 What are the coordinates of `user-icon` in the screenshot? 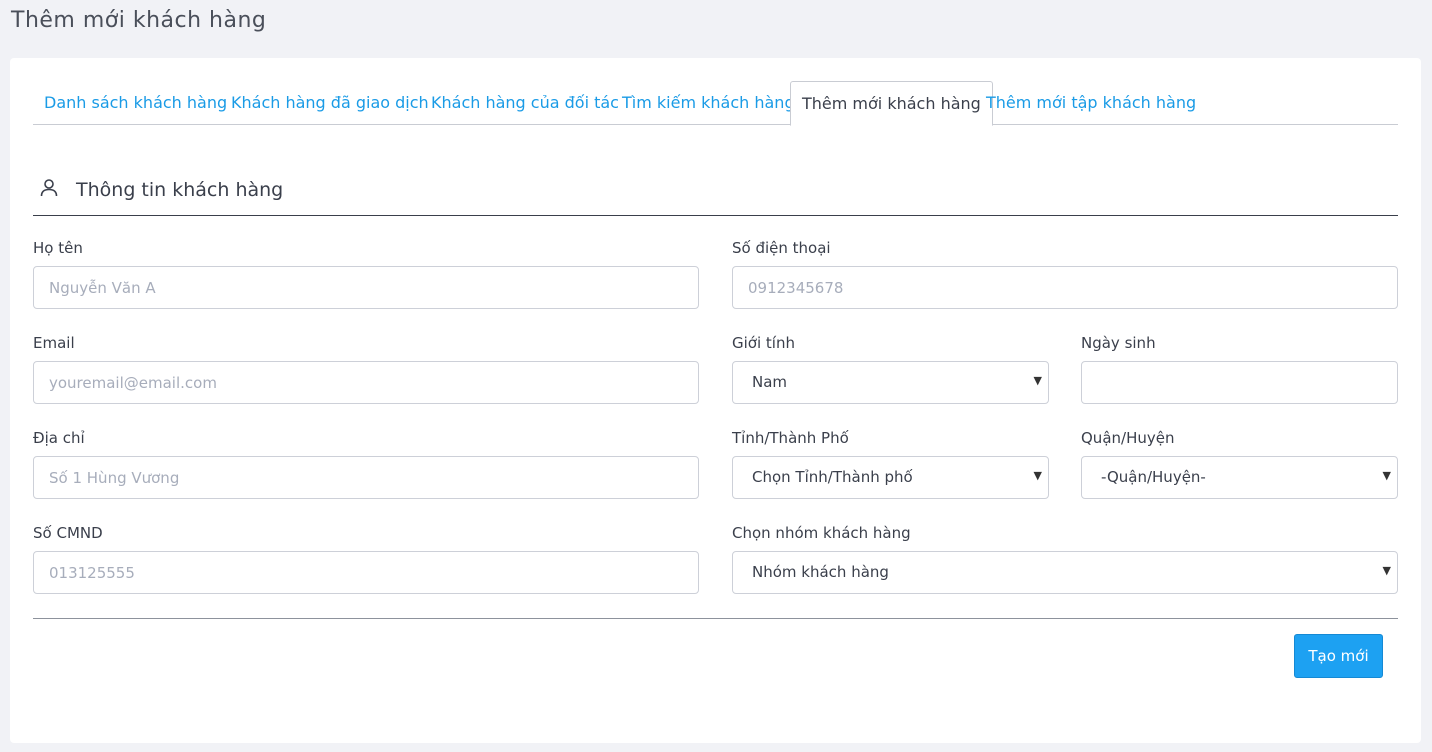 It's located at (49, 188).